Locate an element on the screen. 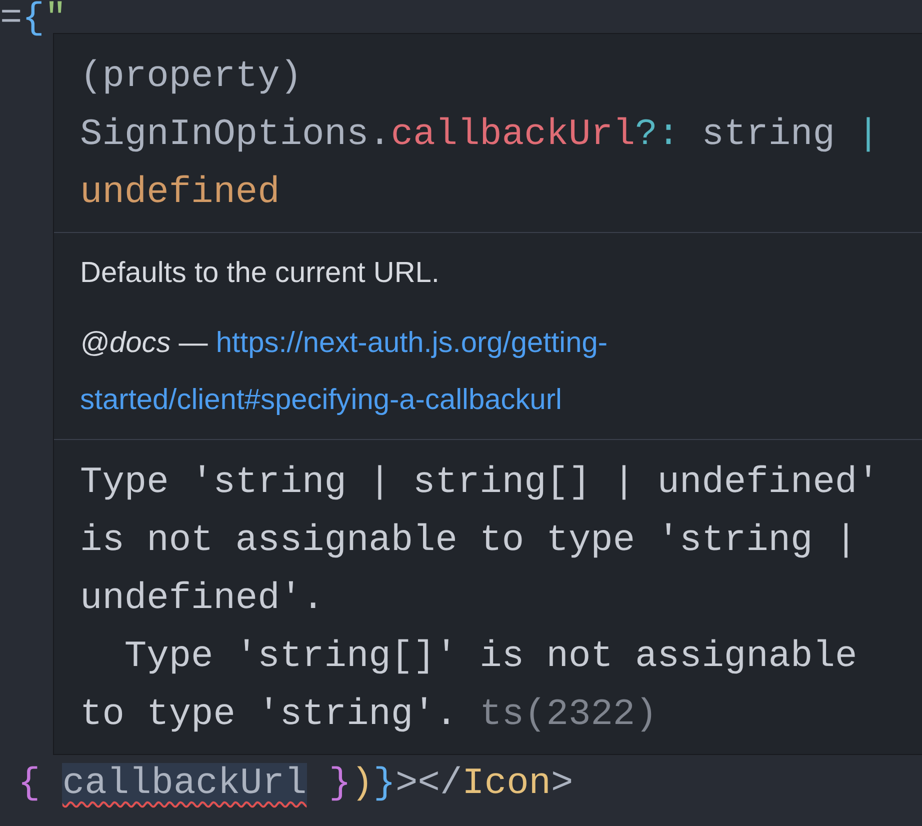 The width and height of the screenshot is (922, 826). docs-reference: @docs — https://next-auth.js.org/getting-started/client#specifying-a-callbackurl is located at coordinates (344, 372).